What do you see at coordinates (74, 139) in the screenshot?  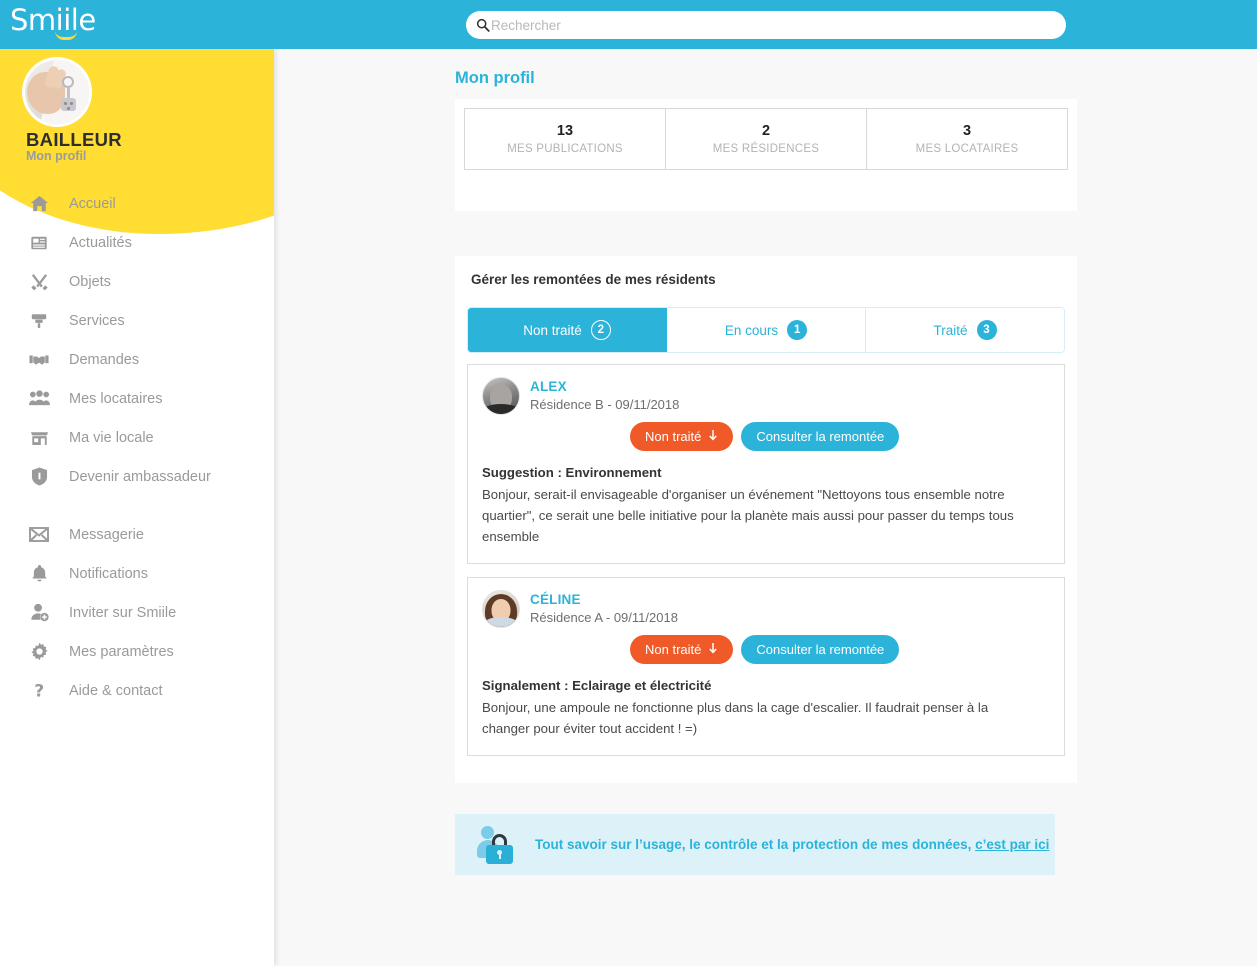 I see `profile-name: BAILLEUR` at bounding box center [74, 139].